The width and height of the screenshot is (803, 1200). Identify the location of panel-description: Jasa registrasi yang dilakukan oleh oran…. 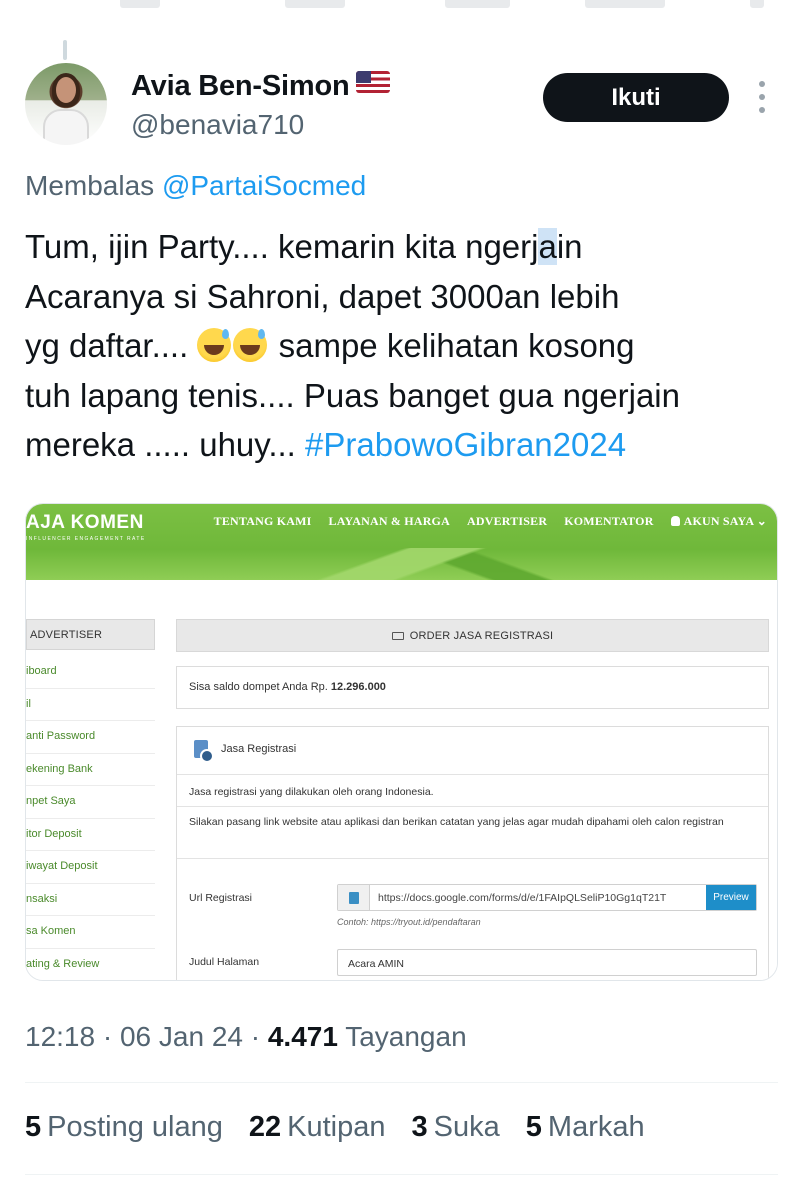
(472, 791).